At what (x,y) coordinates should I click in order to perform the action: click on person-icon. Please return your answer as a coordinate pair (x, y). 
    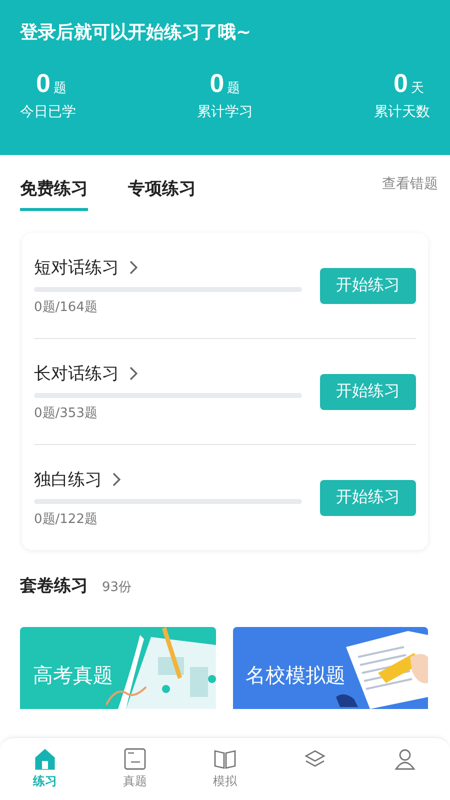
    Looking at the image, I should click on (405, 759).